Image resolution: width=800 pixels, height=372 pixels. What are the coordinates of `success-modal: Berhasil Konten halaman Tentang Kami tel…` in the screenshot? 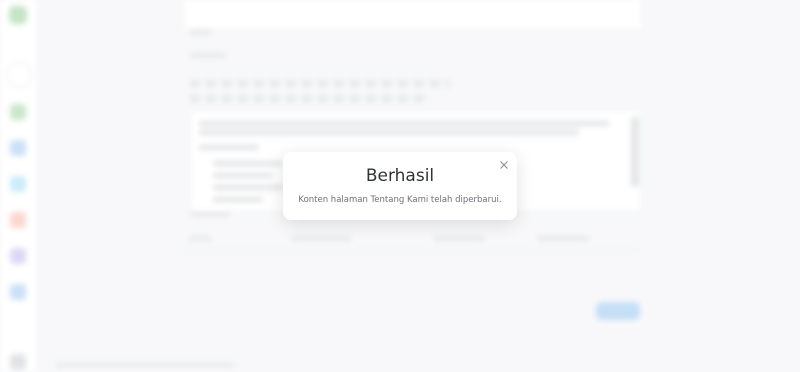 It's located at (400, 186).